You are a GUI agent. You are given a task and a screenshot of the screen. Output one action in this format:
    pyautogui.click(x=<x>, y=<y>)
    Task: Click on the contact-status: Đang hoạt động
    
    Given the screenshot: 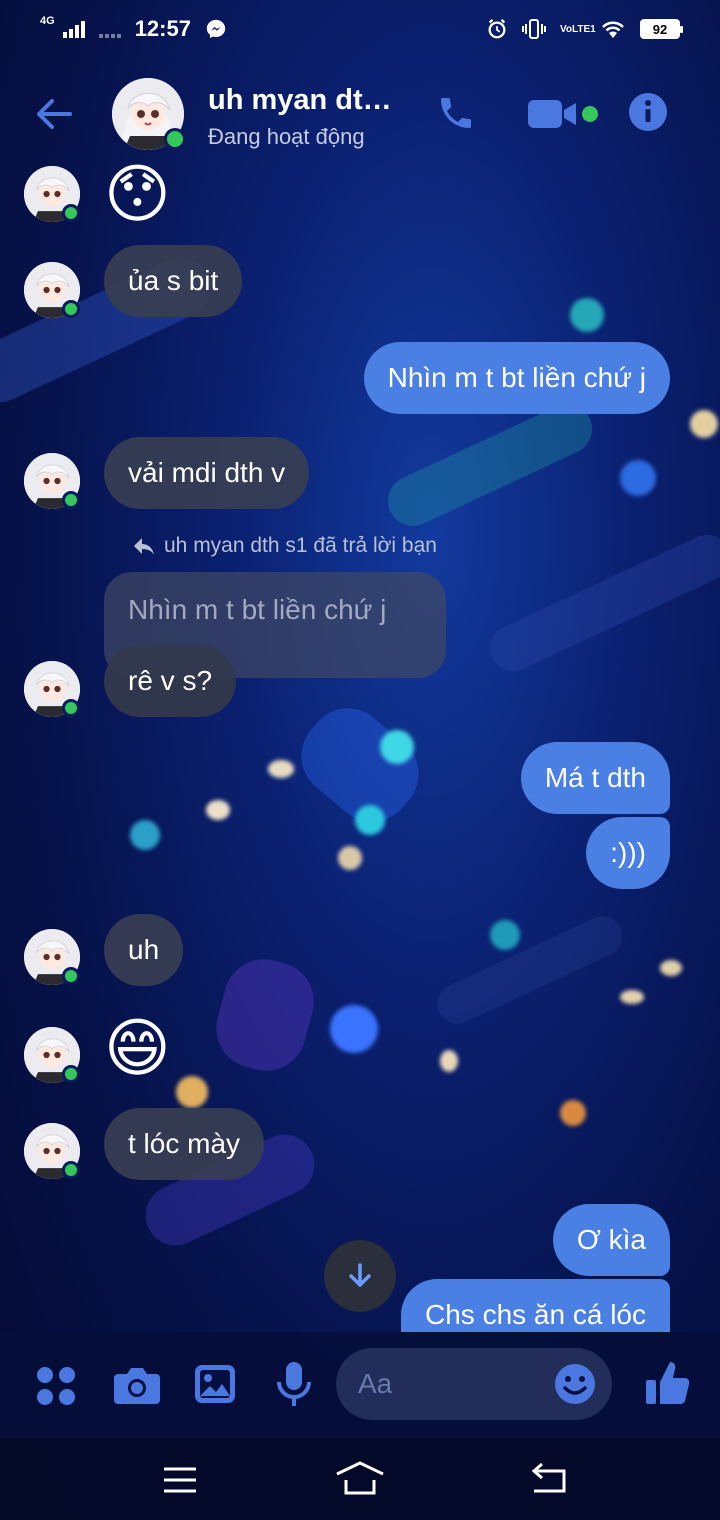 What is the action you would take?
    pyautogui.click(x=286, y=136)
    